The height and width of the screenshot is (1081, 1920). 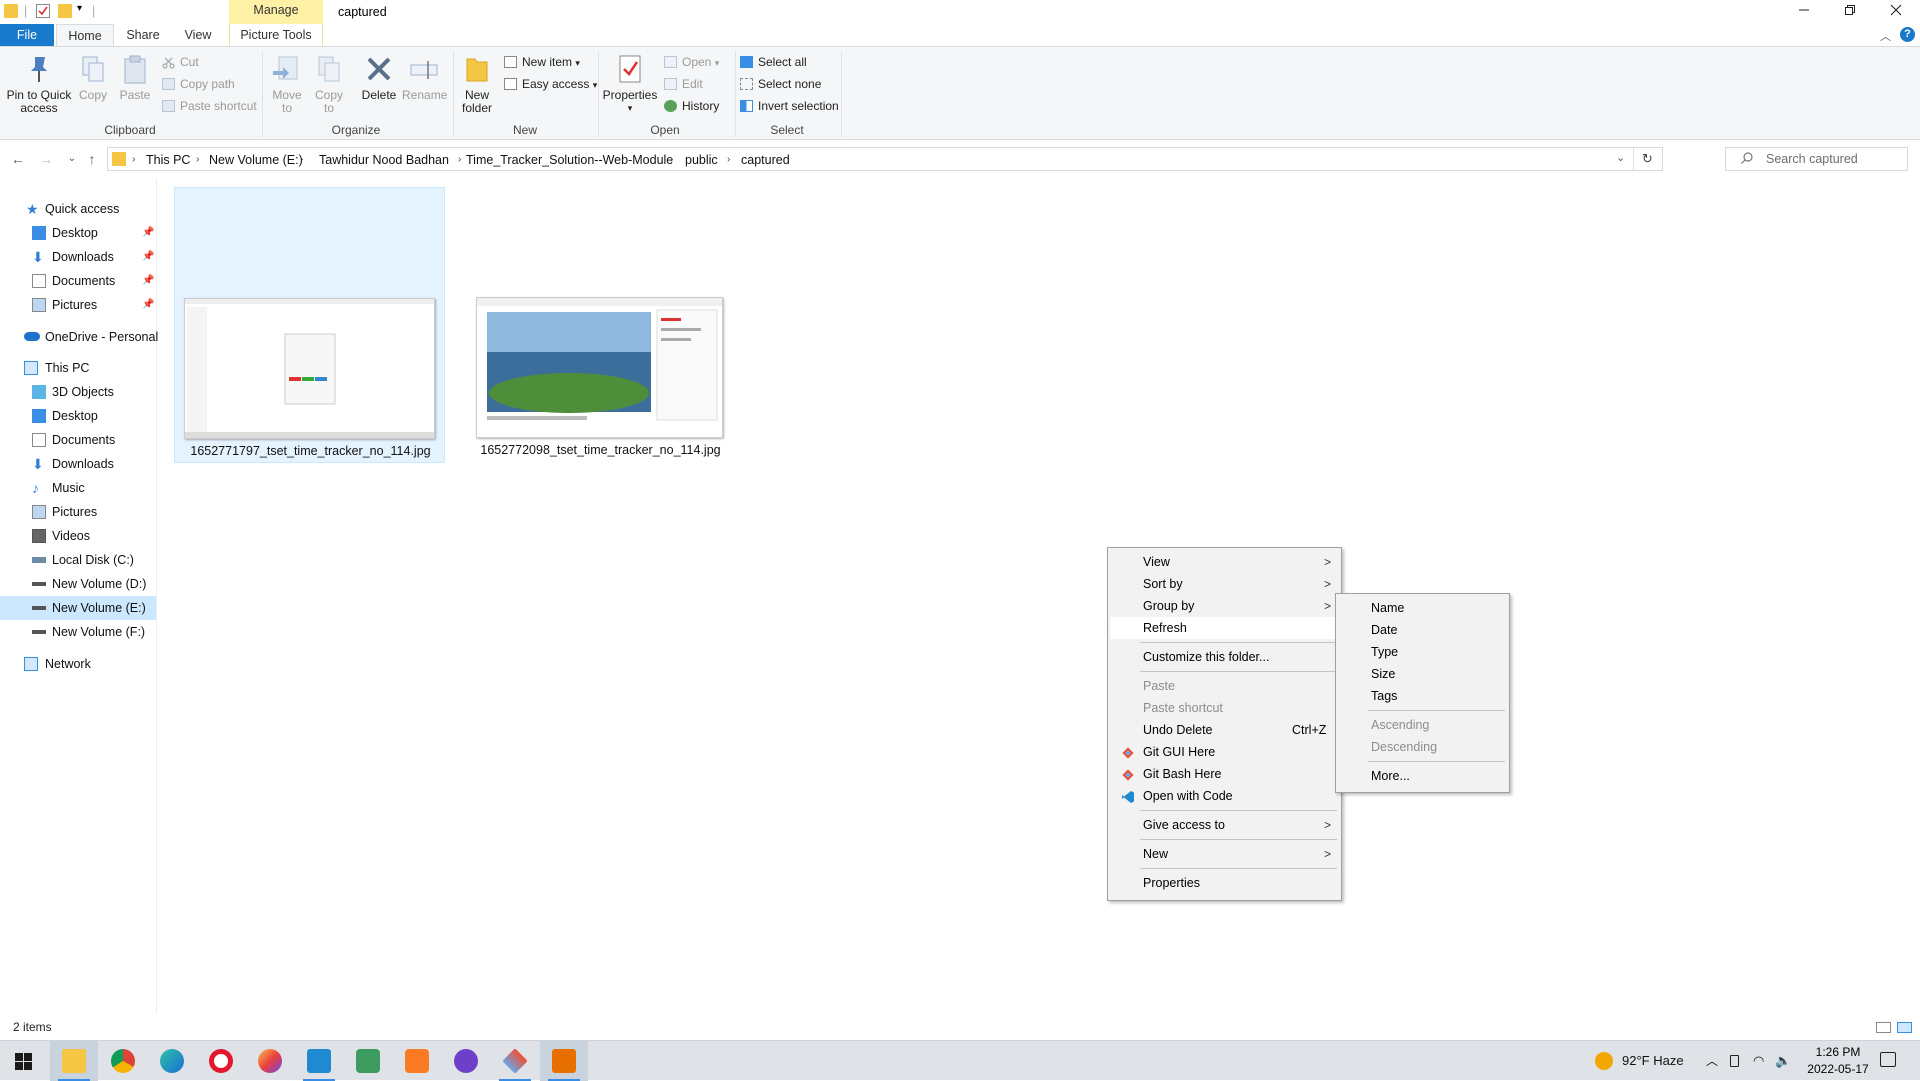 What do you see at coordinates (78, 209) in the screenshot?
I see `nav-quick-access: ★ Quick access` at bounding box center [78, 209].